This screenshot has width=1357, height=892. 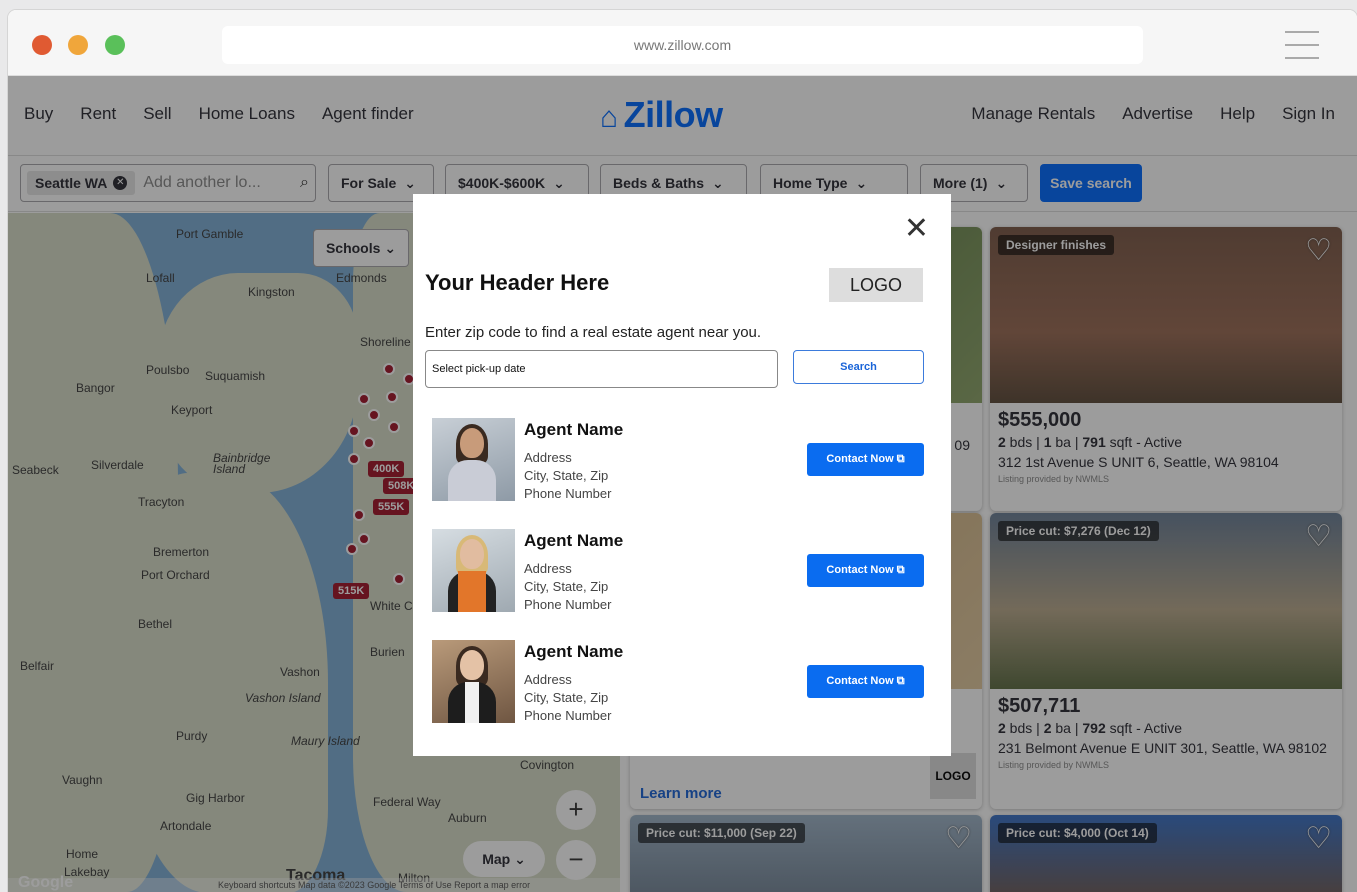 I want to click on search-button: Search, so click(x=858, y=367).